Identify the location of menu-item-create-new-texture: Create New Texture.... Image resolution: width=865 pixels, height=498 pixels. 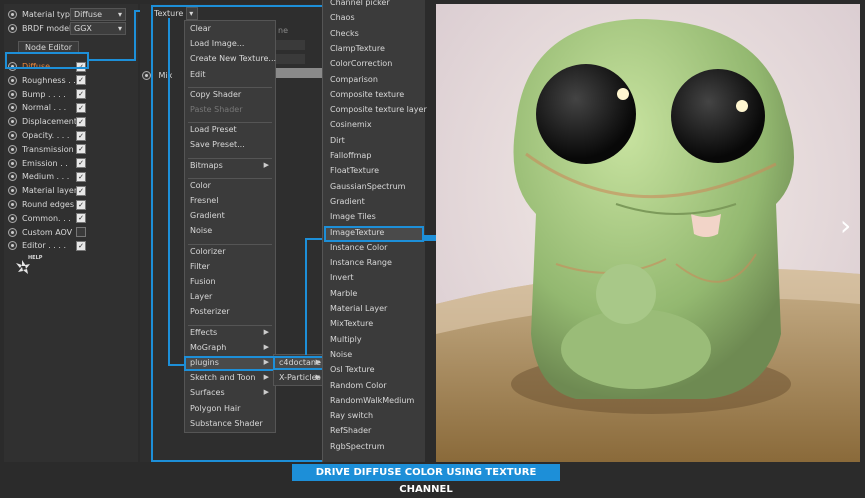
(233, 58).